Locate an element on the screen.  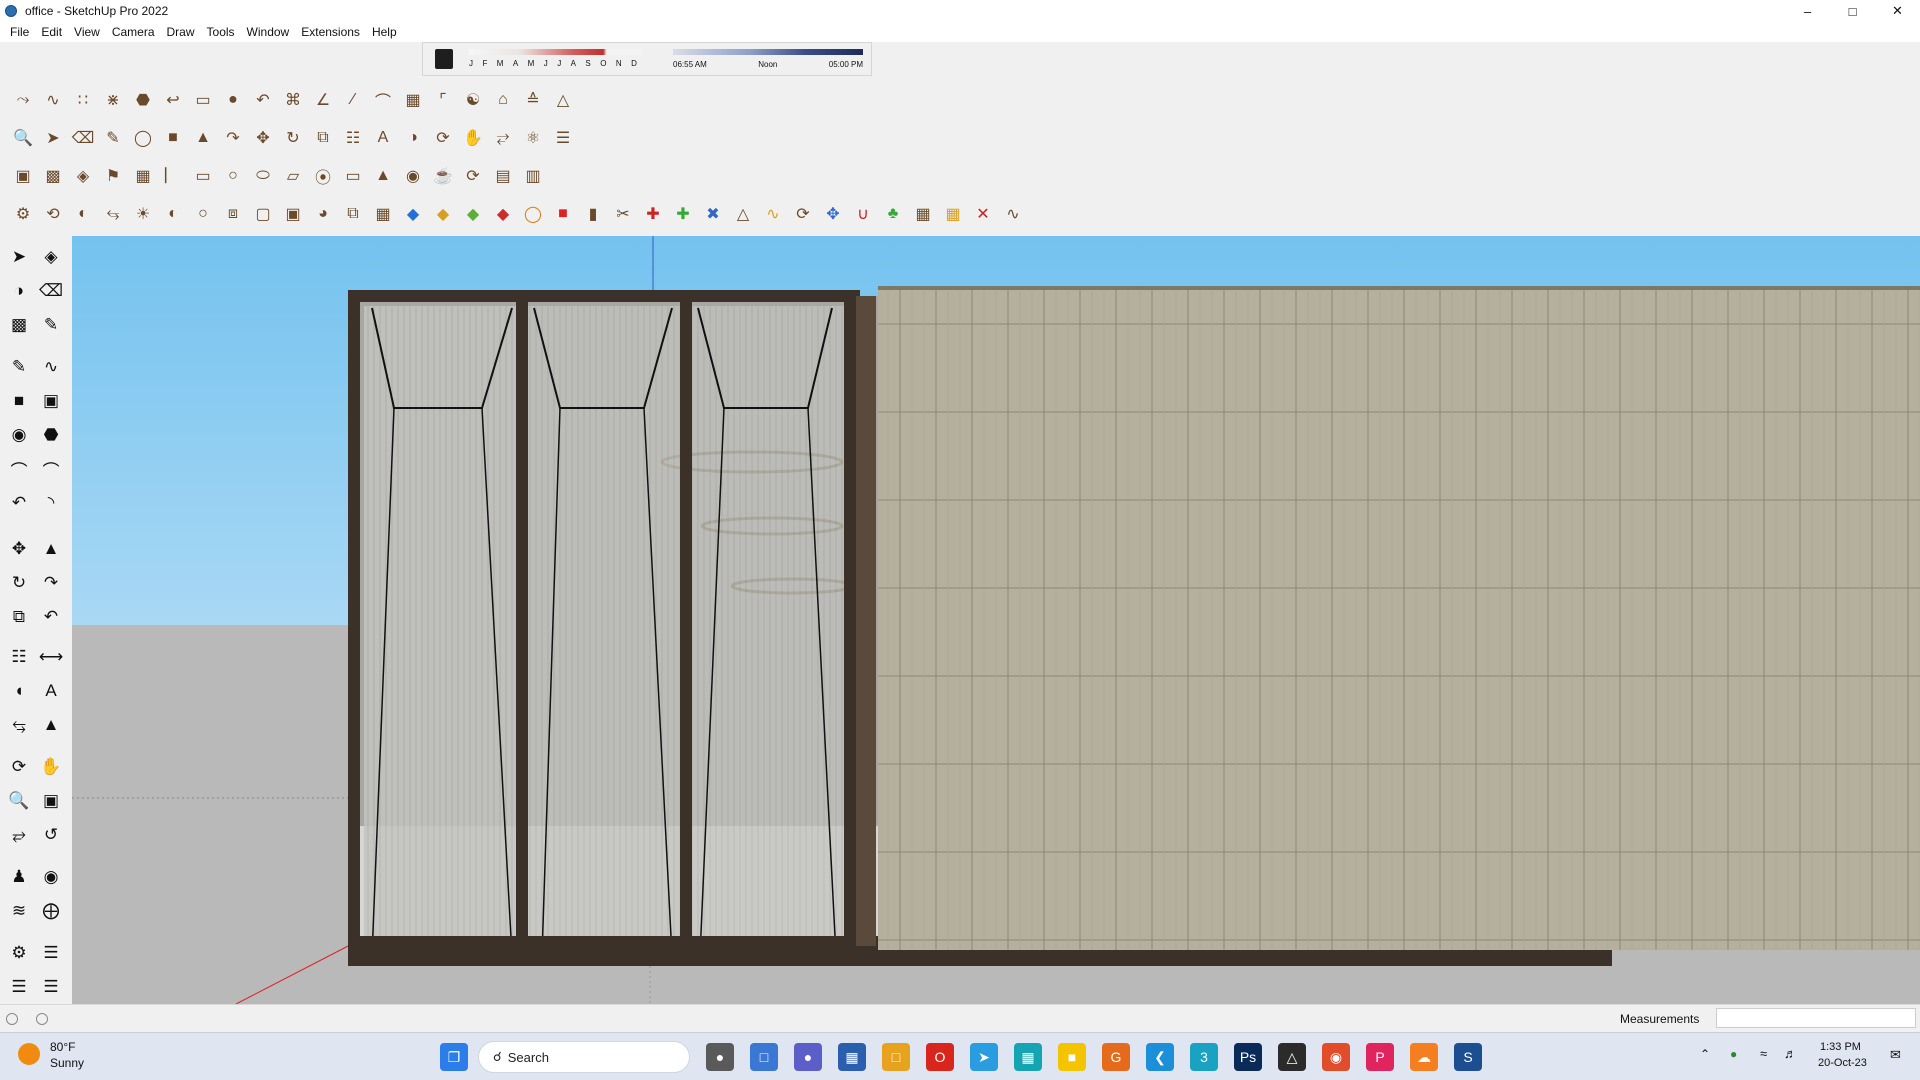
style-icon: ▥ is located at coordinates (533, 176).